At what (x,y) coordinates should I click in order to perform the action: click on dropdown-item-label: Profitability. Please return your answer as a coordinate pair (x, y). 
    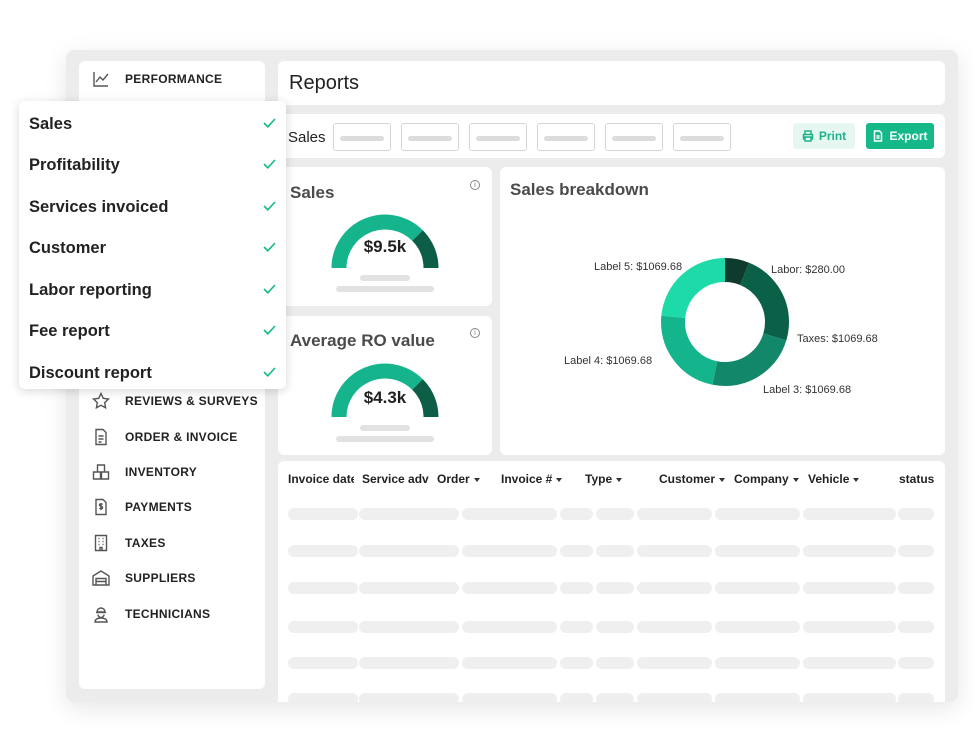
    Looking at the image, I should click on (74, 164).